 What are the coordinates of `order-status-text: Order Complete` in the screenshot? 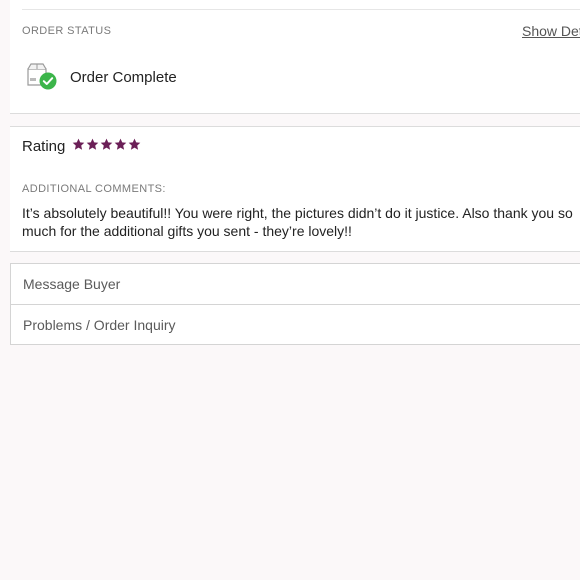 It's located at (123, 77).